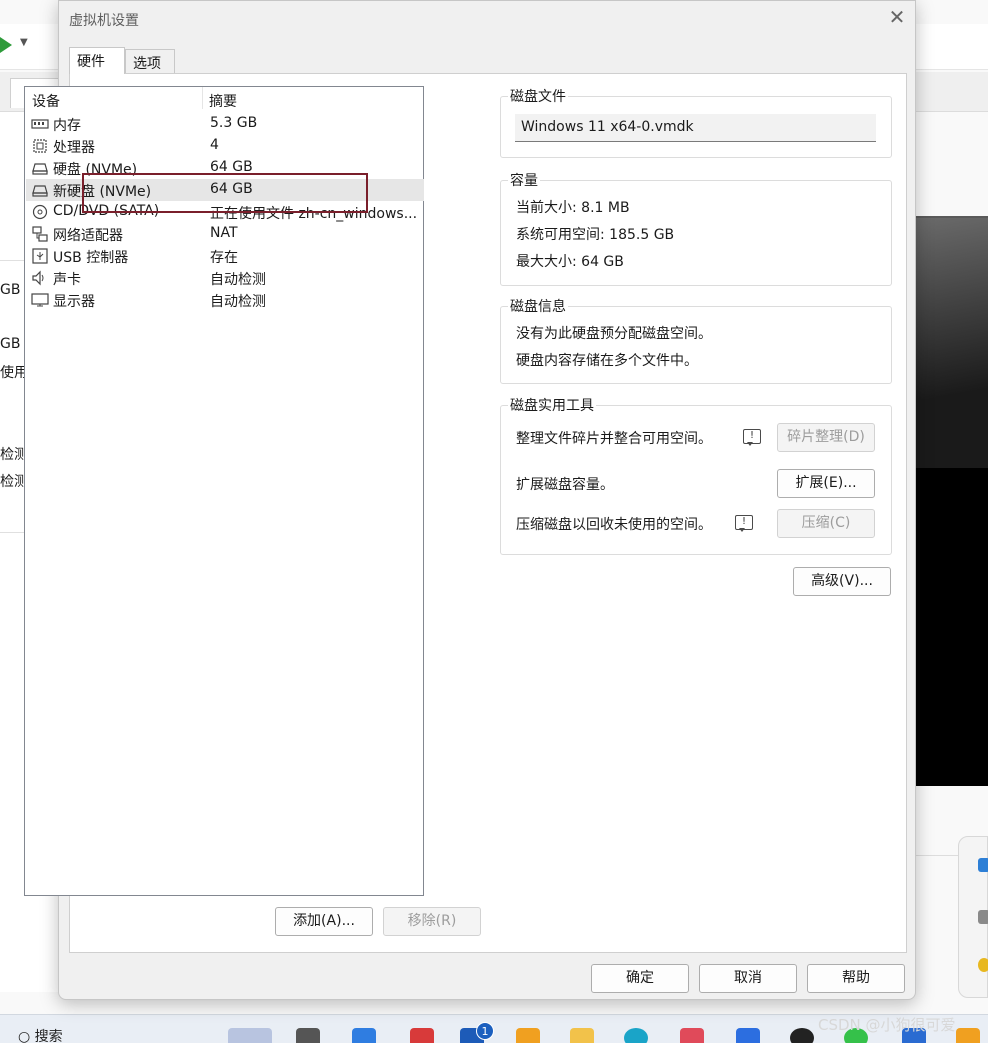 This screenshot has height=1043, width=988. I want to click on remove-device-button: 移除(R), so click(432, 921).